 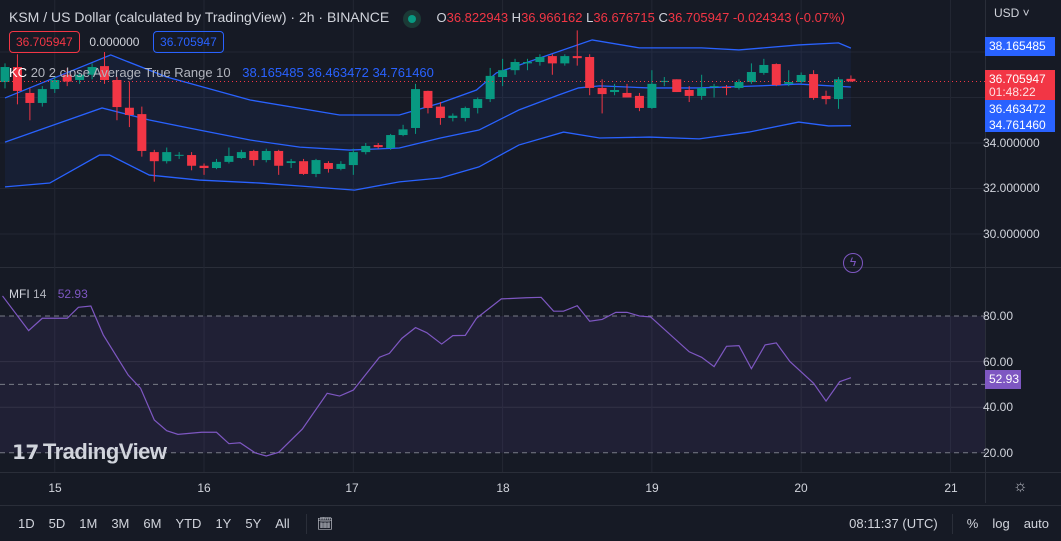 I want to click on watermark-text: TradingView, so click(x=104, y=451).